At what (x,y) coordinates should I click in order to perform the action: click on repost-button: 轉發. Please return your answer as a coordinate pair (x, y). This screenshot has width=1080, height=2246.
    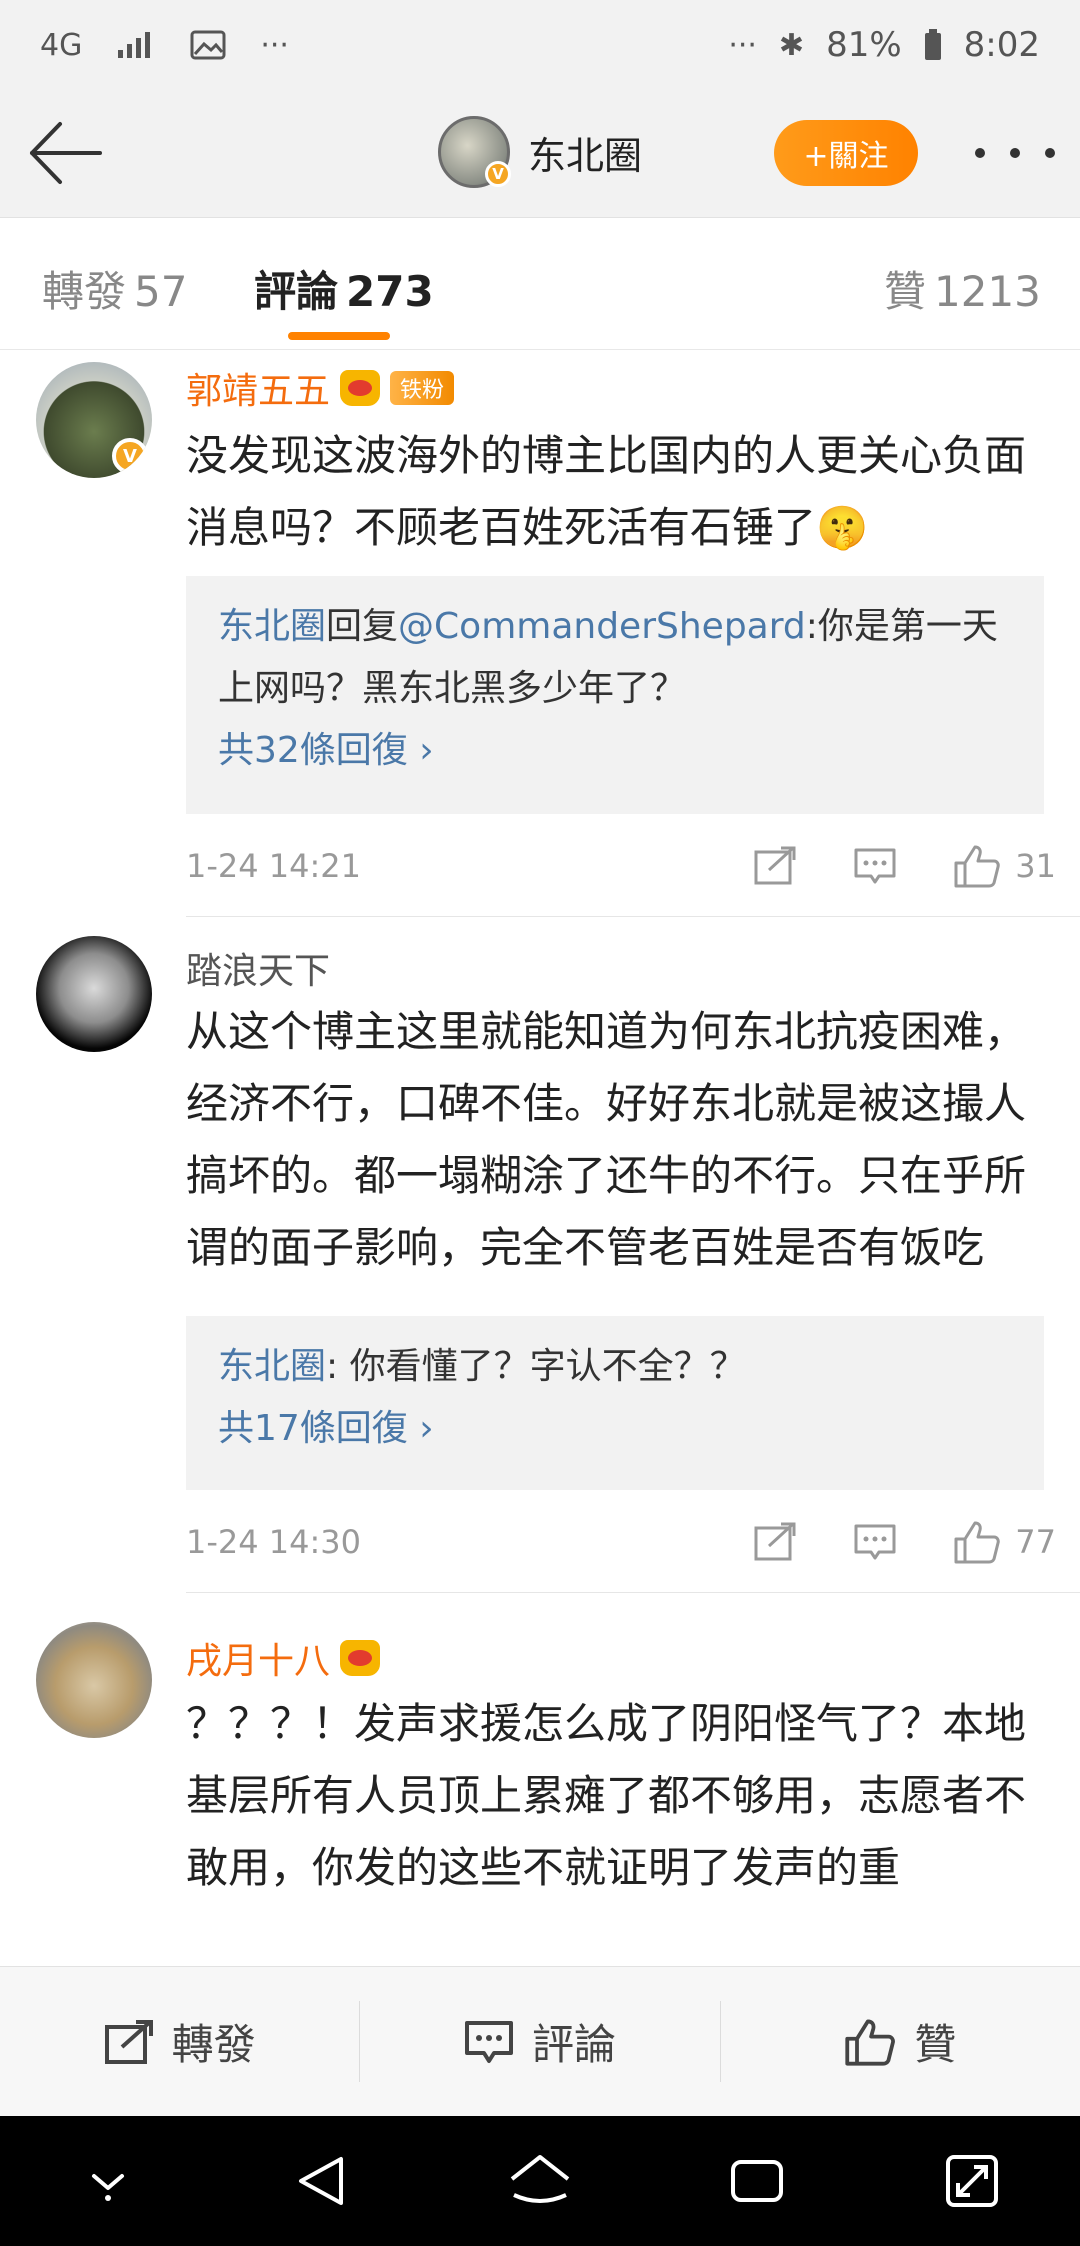
    Looking at the image, I should click on (179, 2041).